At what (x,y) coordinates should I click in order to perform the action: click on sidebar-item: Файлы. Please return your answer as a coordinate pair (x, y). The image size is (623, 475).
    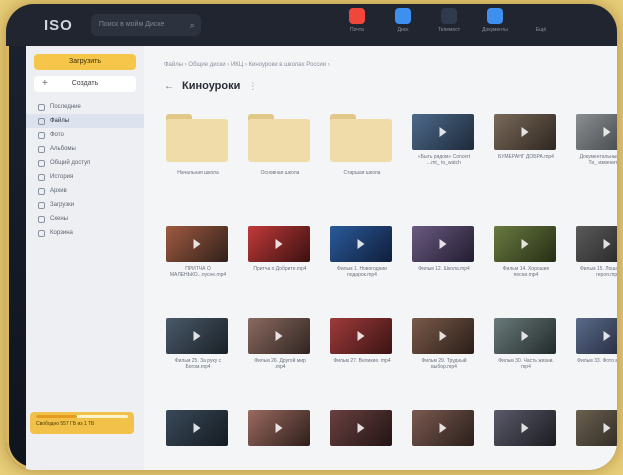
    Looking at the image, I should click on (85, 121).